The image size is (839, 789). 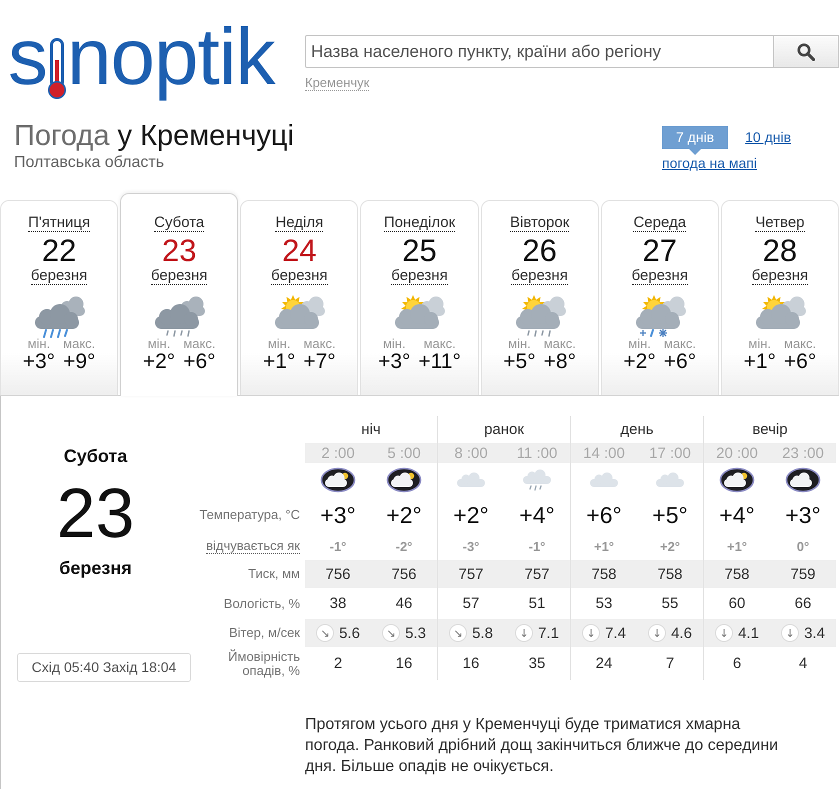 I want to click on day-name: Середа, so click(x=659, y=223).